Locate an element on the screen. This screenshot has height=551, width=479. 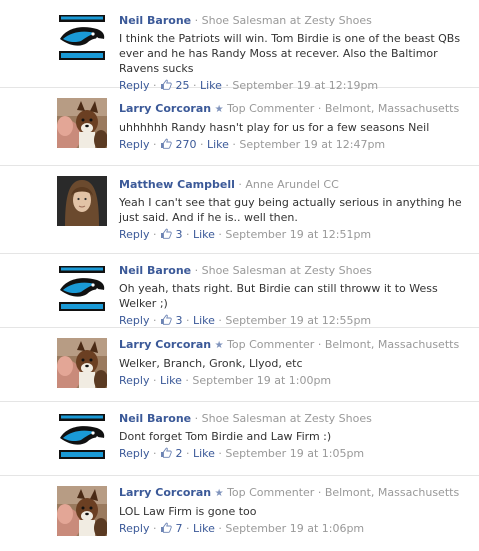
person-photo-avatar is located at coordinates (82, 201).